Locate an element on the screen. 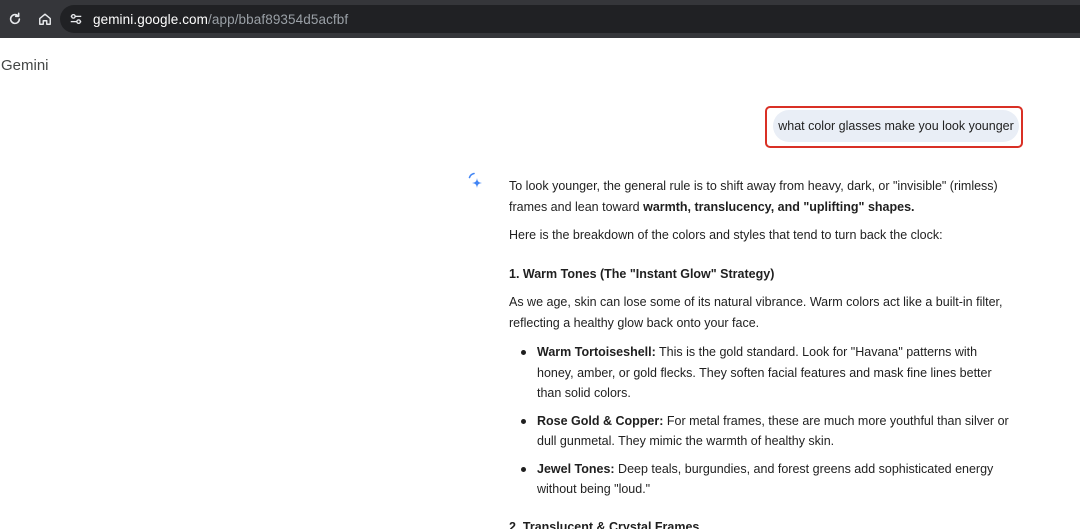 The image size is (1080, 529). user-prompt-bubble: what color glasses make you look younger is located at coordinates (896, 126).